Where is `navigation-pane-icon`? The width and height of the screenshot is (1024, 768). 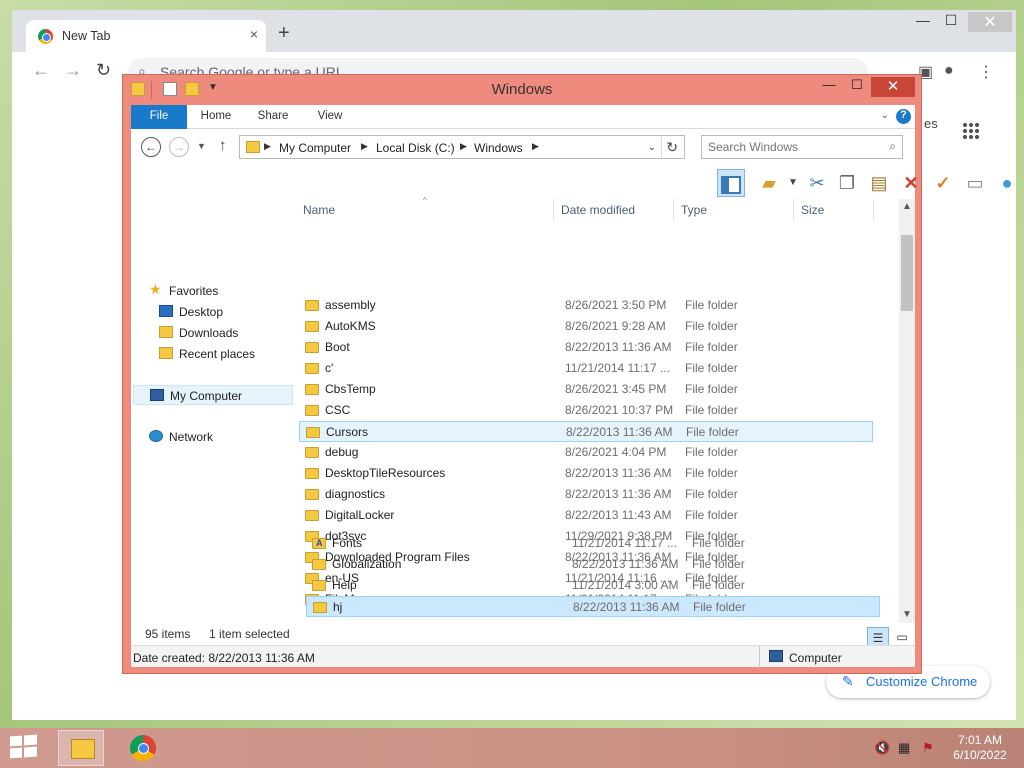 navigation-pane-icon is located at coordinates (731, 185).